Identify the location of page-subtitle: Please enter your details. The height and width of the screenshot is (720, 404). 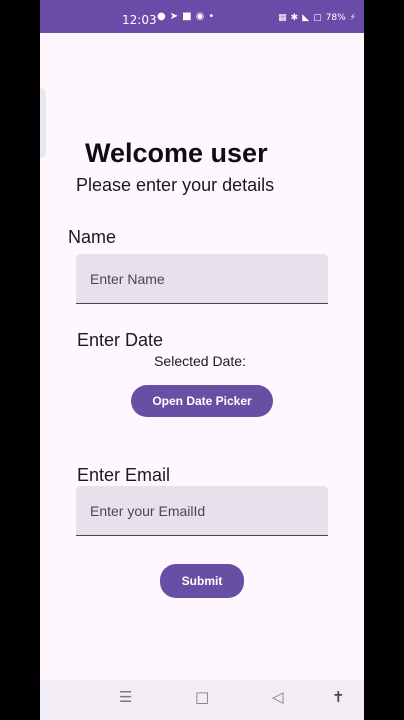
(175, 185).